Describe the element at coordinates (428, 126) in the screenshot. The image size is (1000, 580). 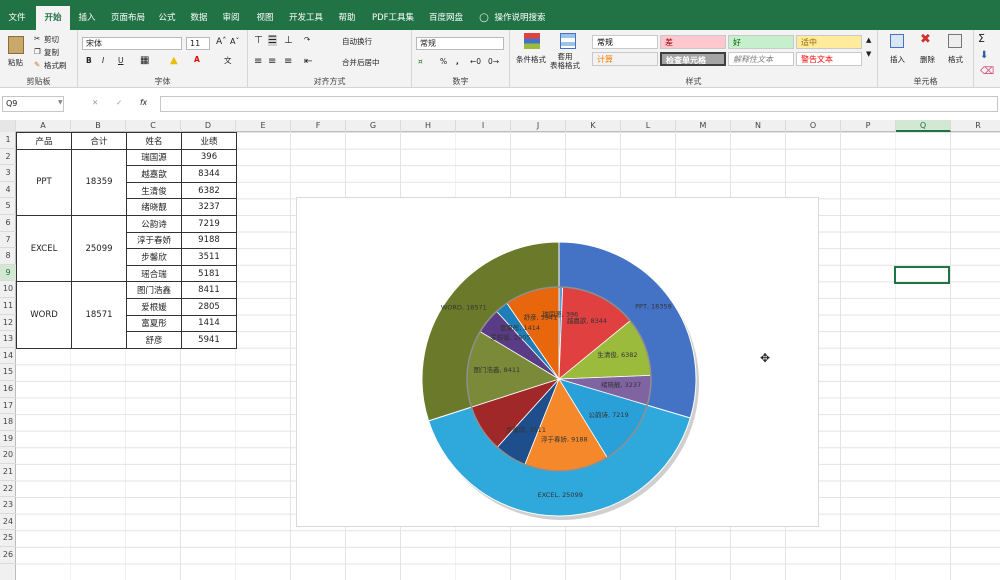
I see `column-header-h: H` at that location.